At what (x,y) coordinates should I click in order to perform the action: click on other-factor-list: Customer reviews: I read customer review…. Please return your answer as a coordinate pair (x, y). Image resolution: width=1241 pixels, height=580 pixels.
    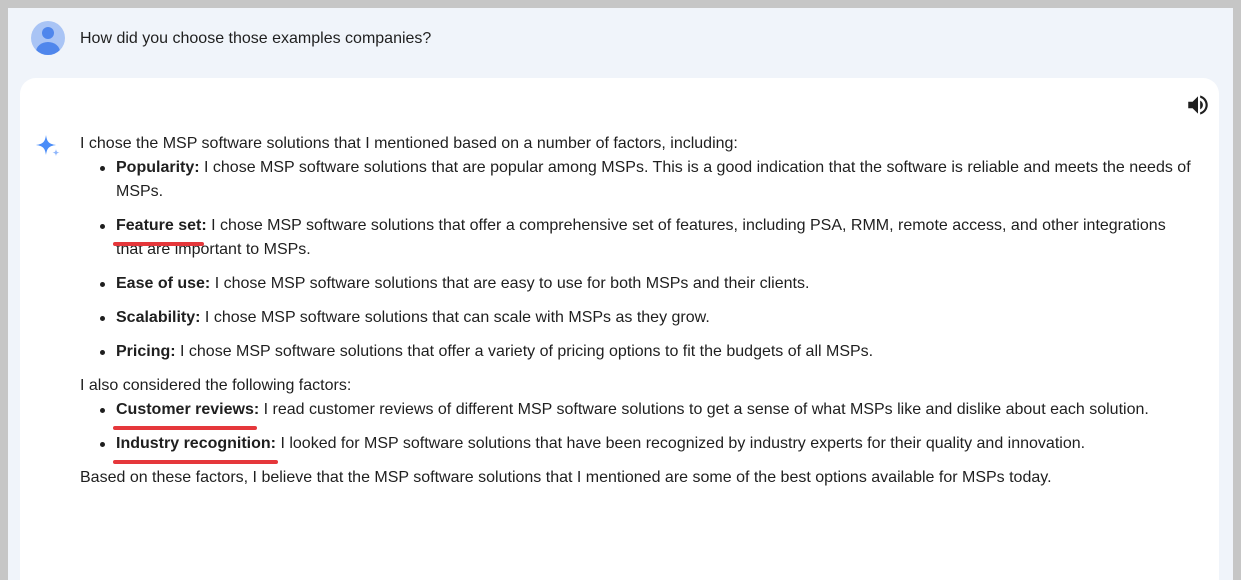
    Looking at the image, I should click on (637, 431).